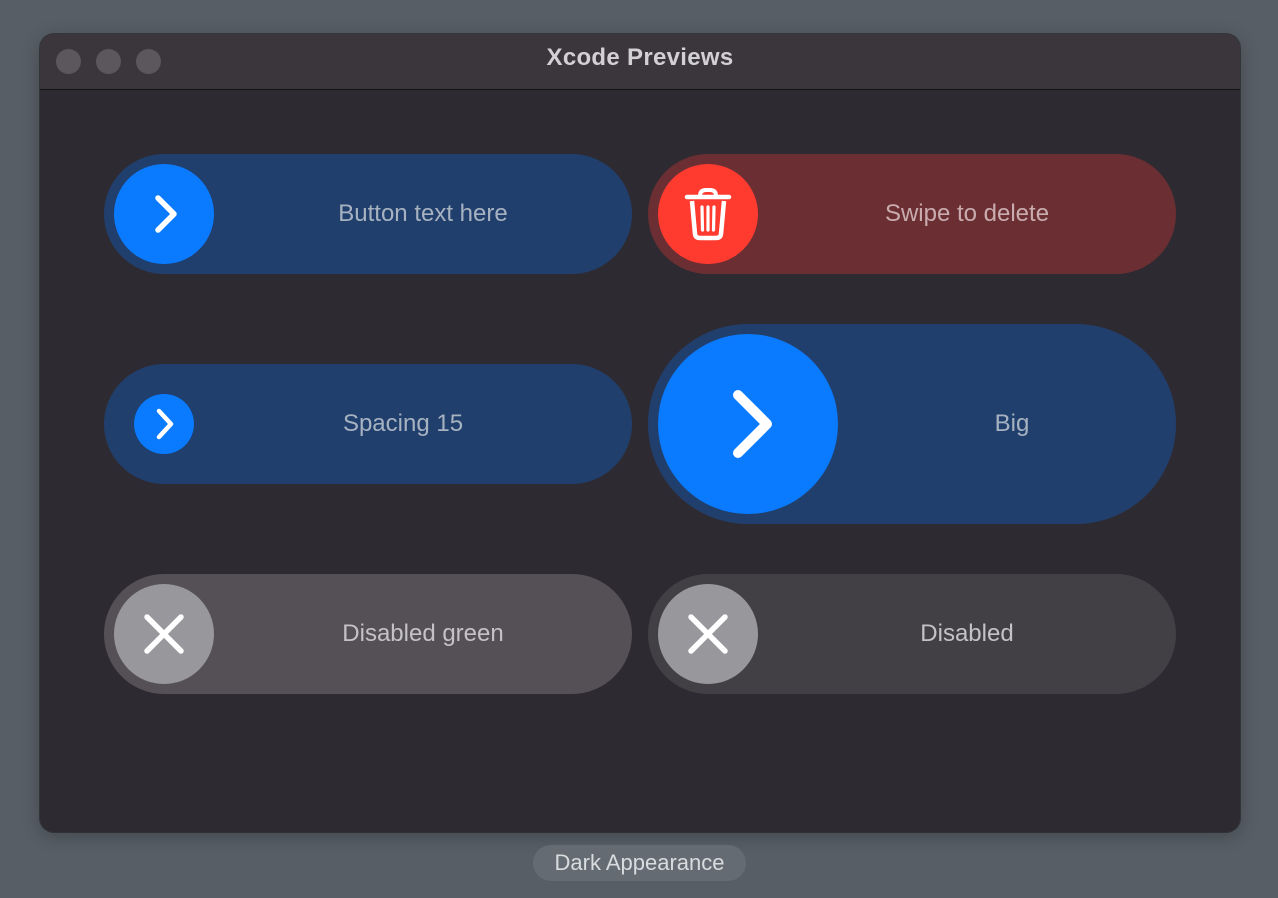 The height and width of the screenshot is (898, 1278). I want to click on slide-button-delete: Swipe to delete, so click(912, 214).